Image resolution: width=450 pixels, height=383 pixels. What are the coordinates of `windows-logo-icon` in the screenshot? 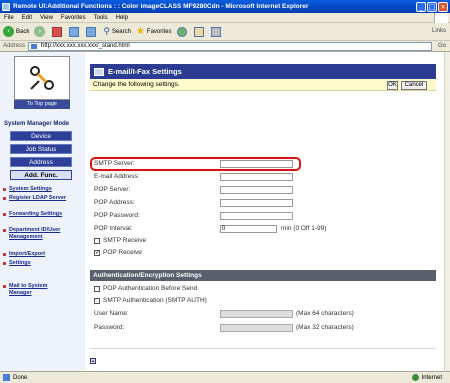 It's located at (441, 18).